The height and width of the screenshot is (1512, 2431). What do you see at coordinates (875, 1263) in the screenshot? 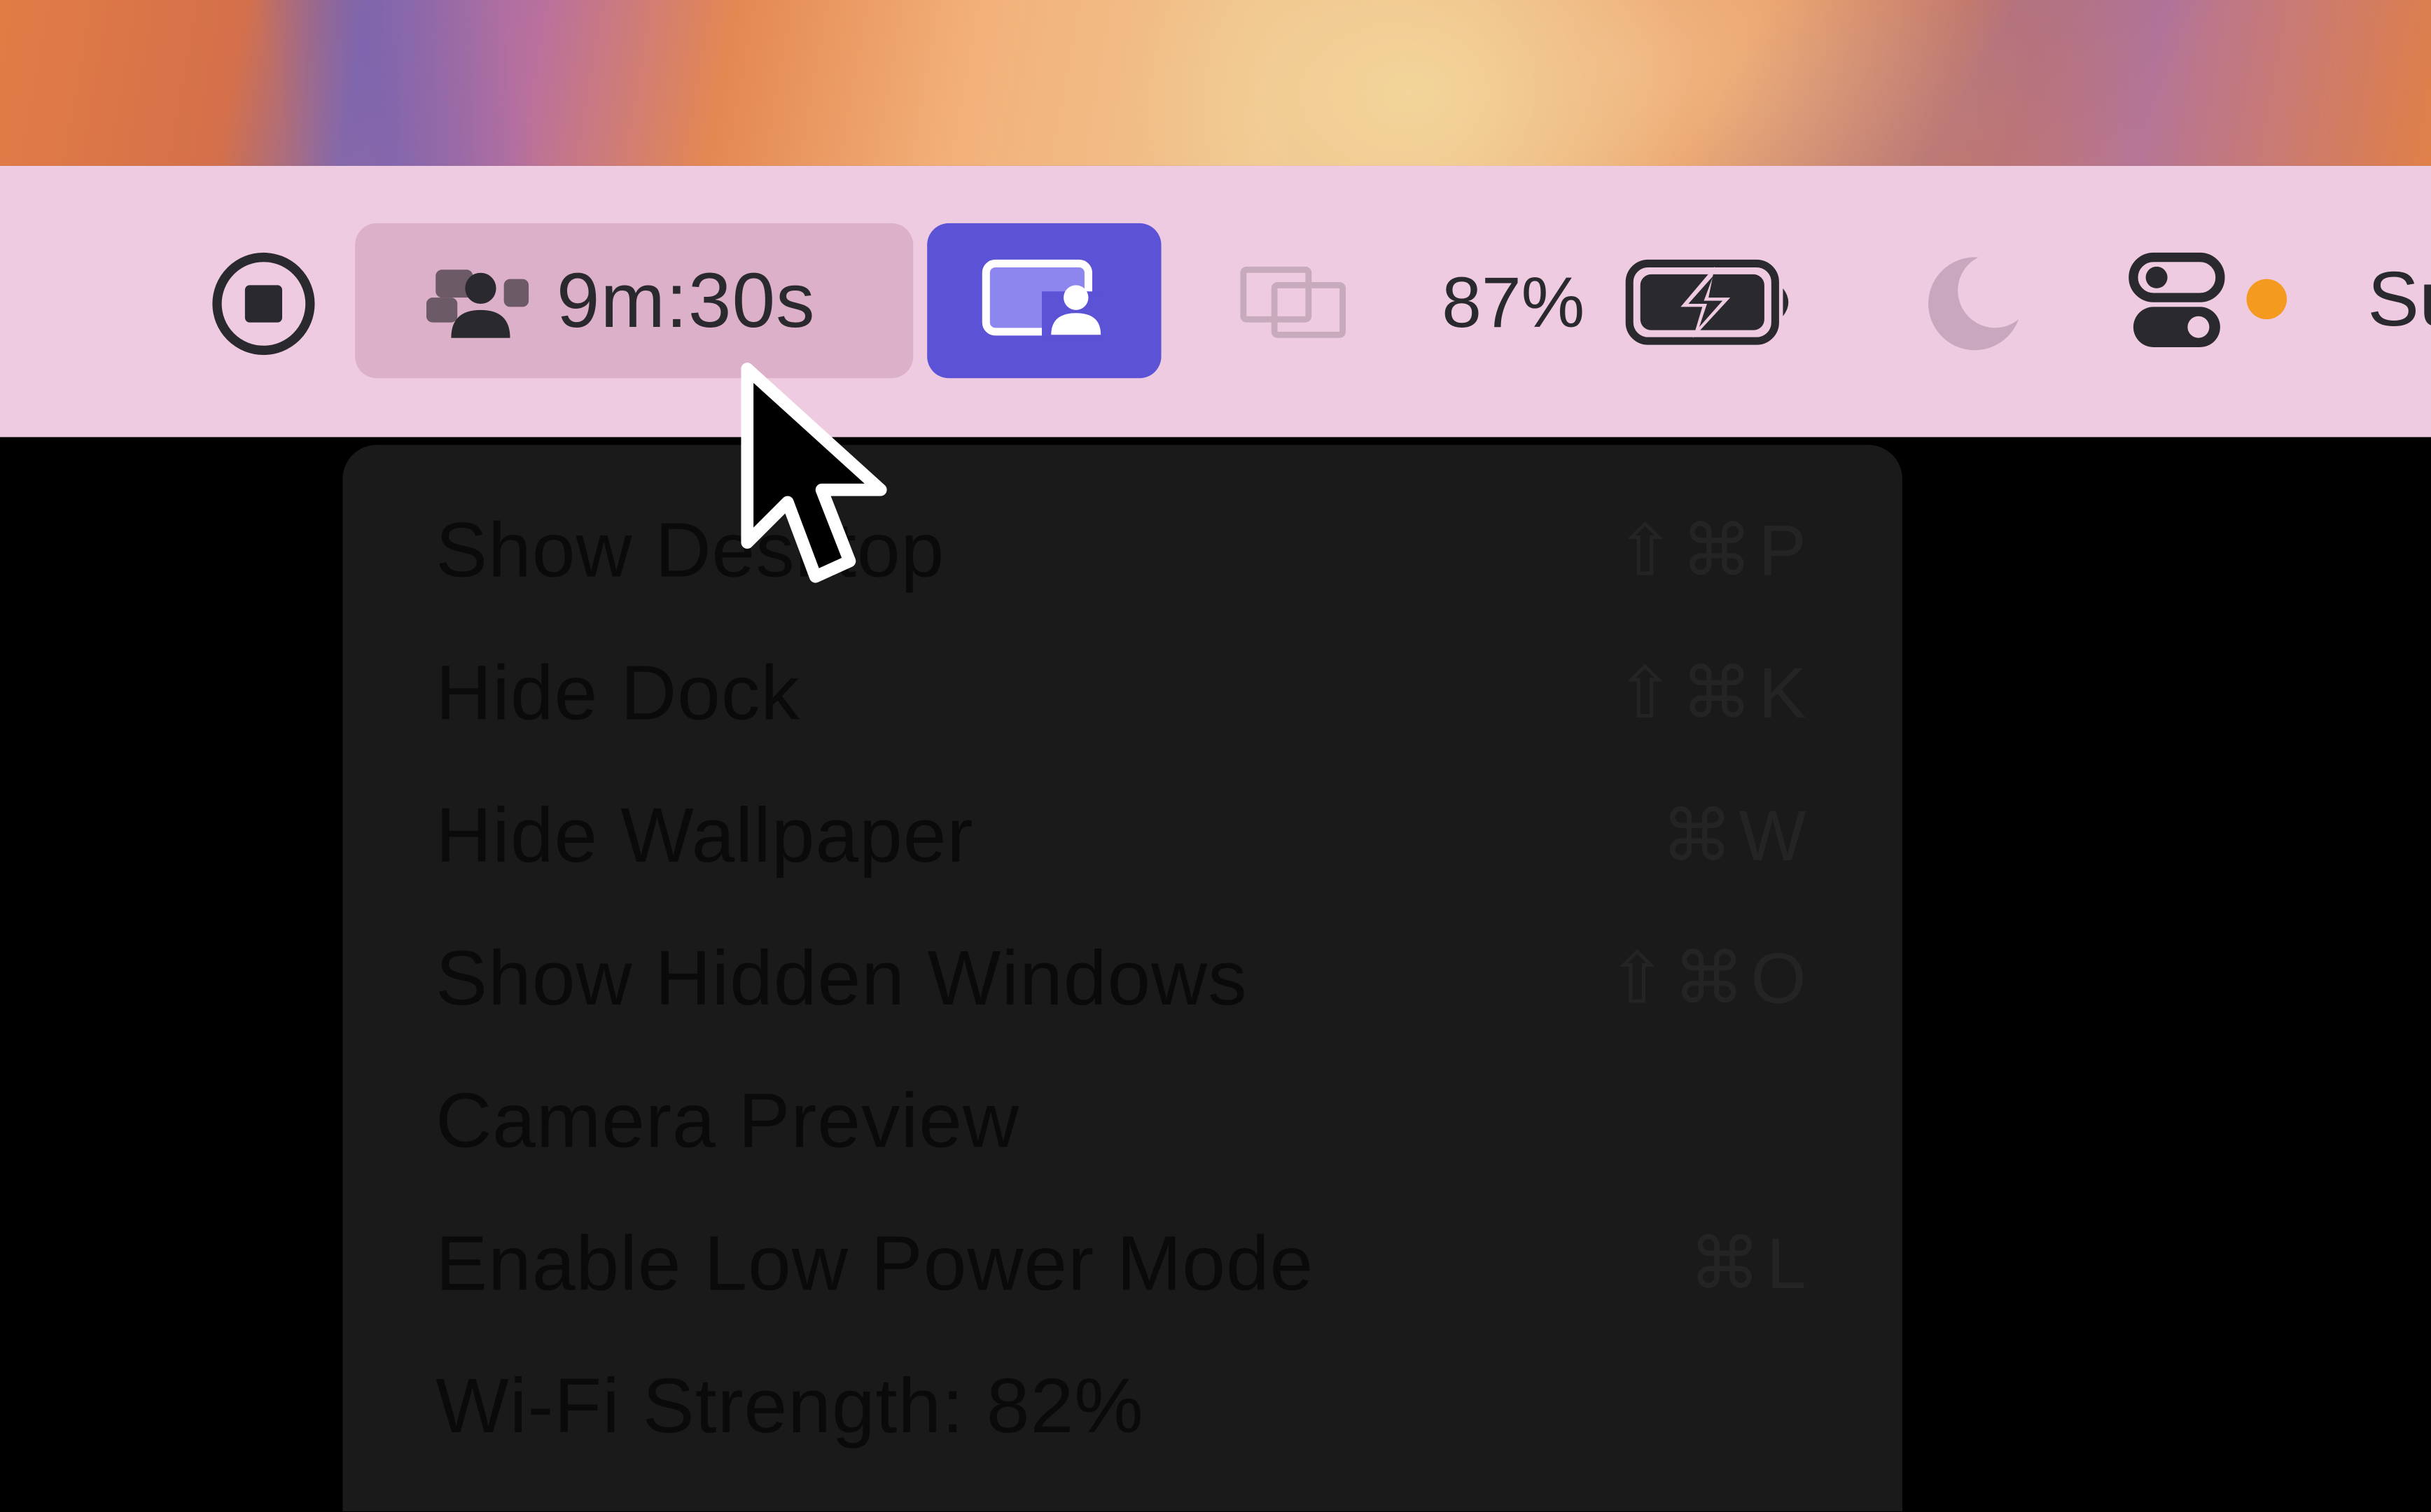
I see `menu-item-label: Enable Low Power Mode` at bounding box center [875, 1263].